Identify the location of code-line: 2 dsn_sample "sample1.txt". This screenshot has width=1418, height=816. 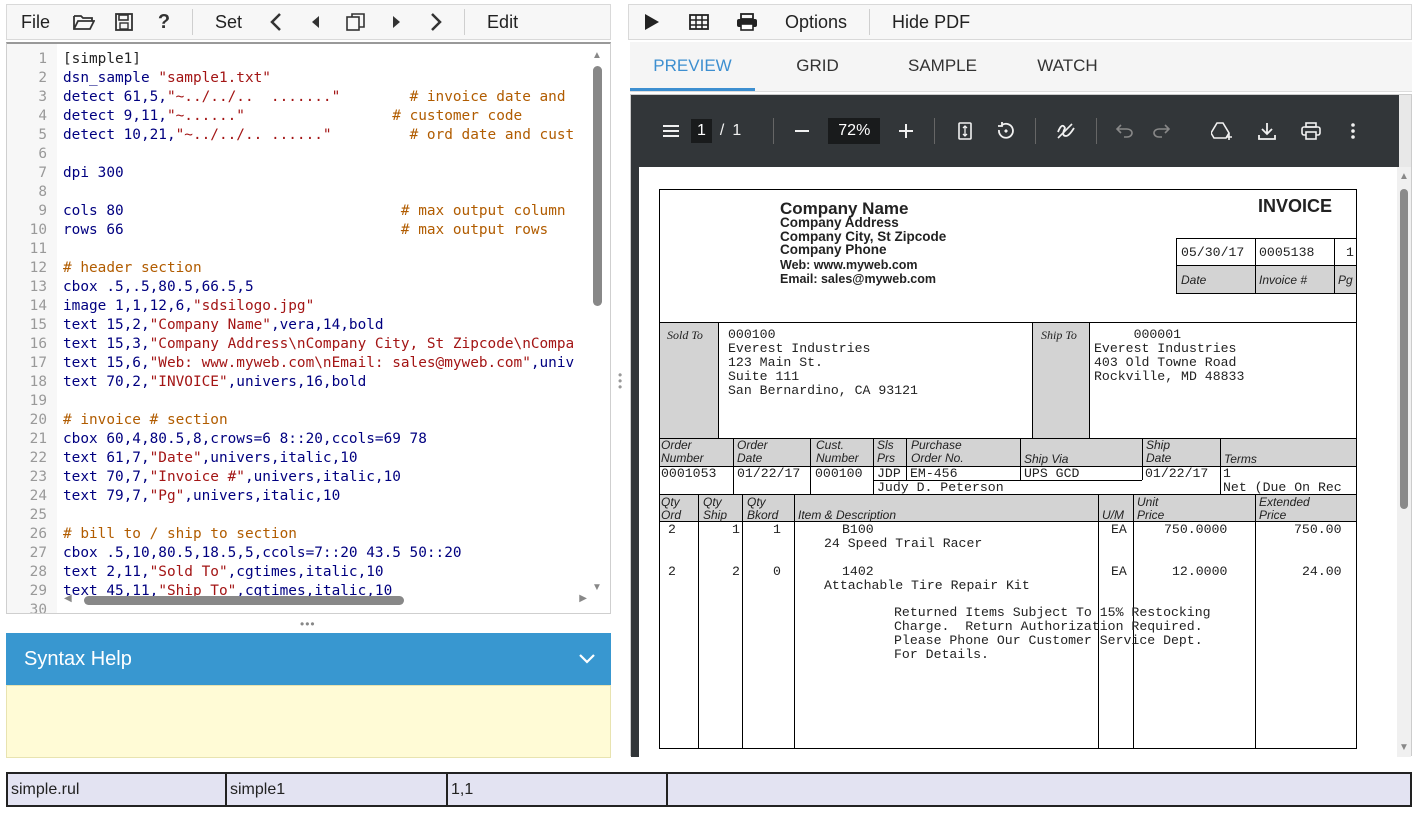
(299, 78).